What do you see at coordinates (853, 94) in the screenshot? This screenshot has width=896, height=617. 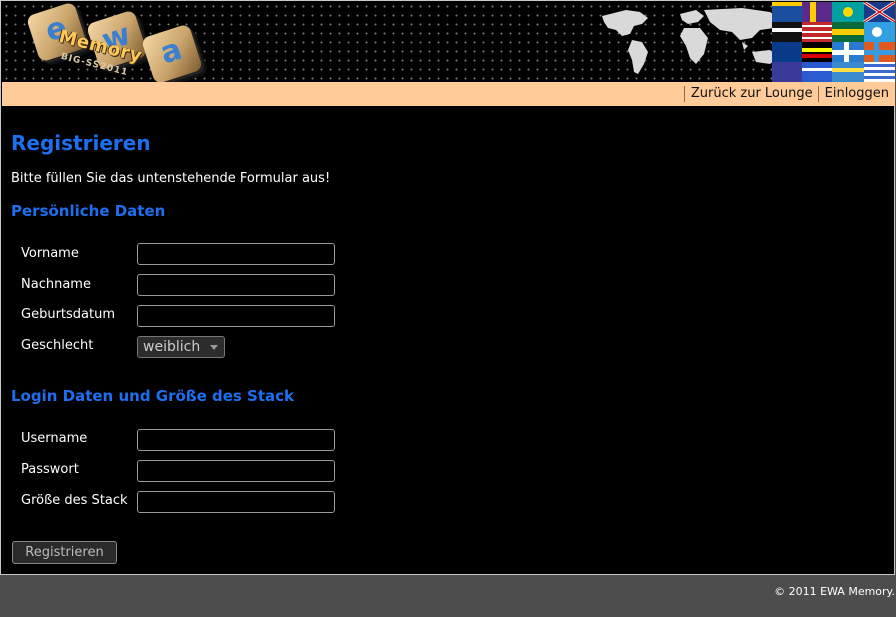 I see `nav-link-login: Einloggen` at bounding box center [853, 94].